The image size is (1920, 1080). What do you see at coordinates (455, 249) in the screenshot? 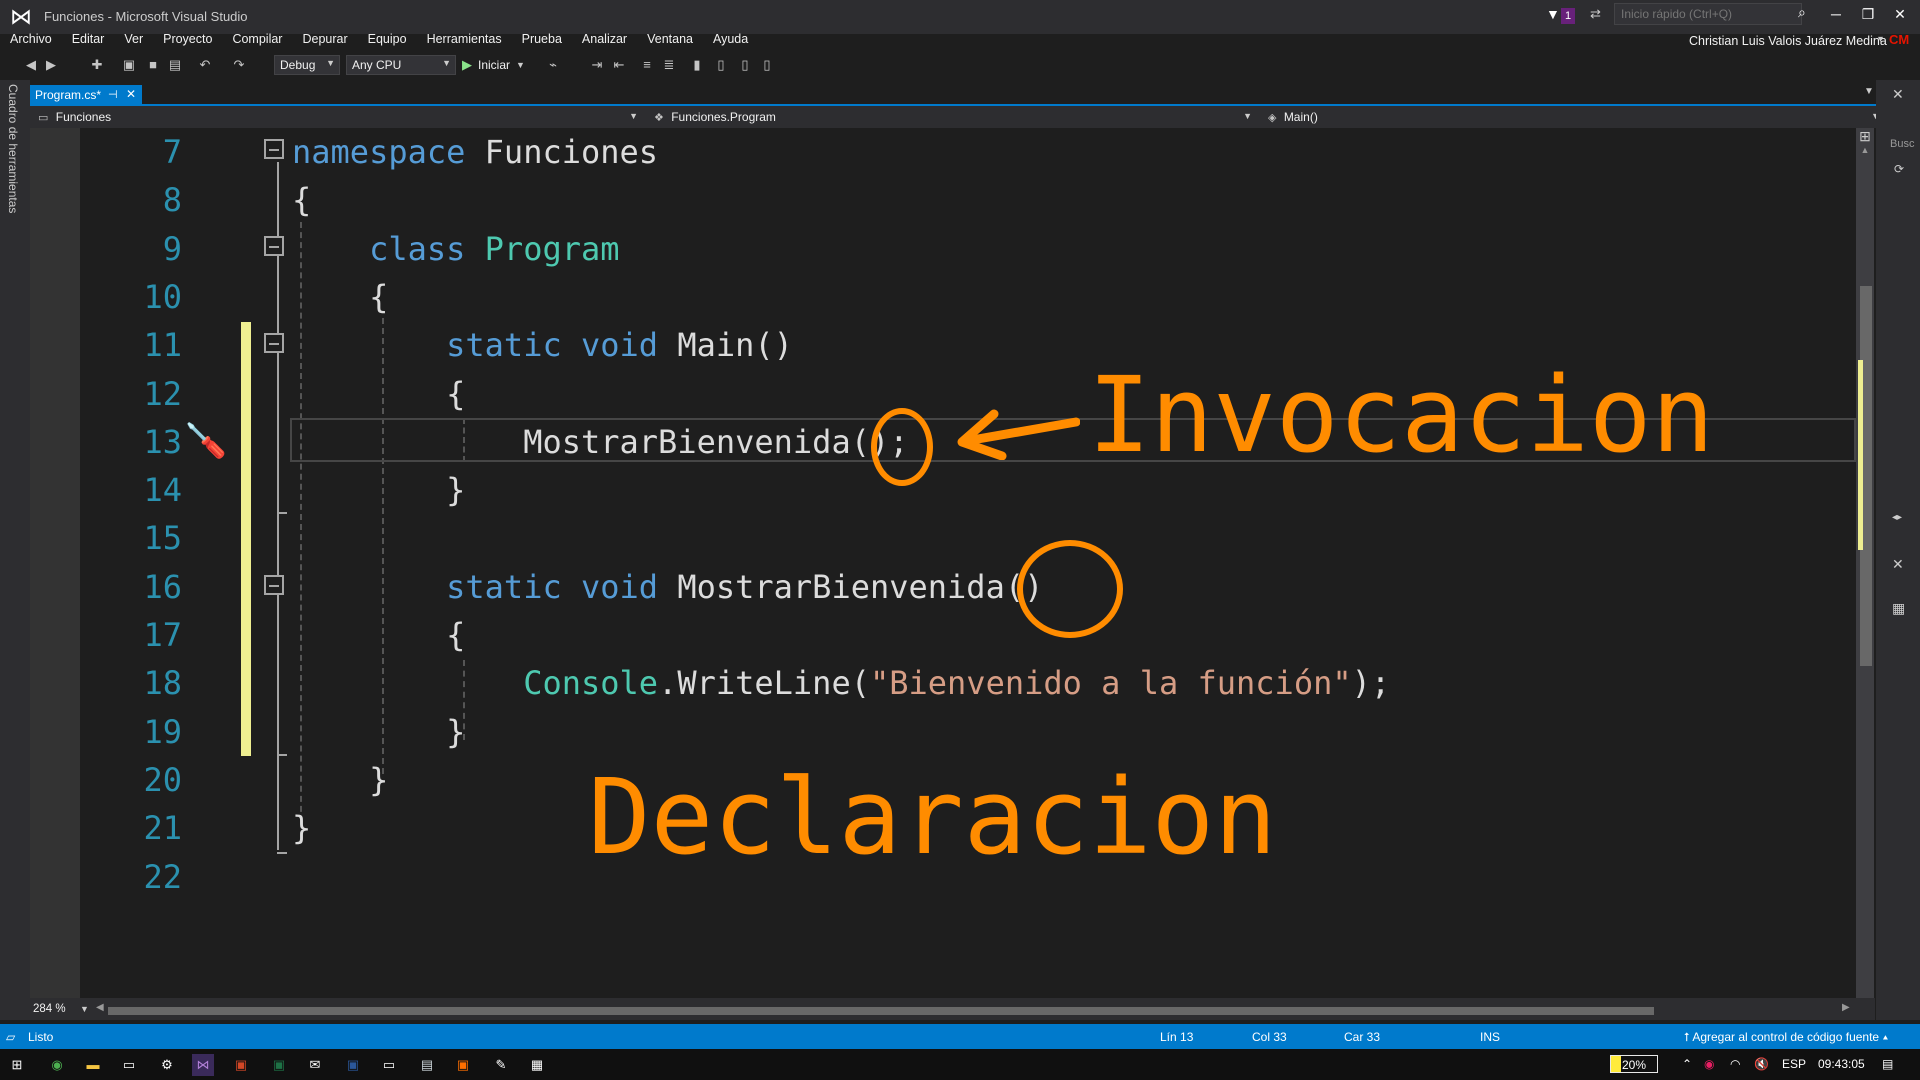
I see `code-line: class Program` at bounding box center [455, 249].